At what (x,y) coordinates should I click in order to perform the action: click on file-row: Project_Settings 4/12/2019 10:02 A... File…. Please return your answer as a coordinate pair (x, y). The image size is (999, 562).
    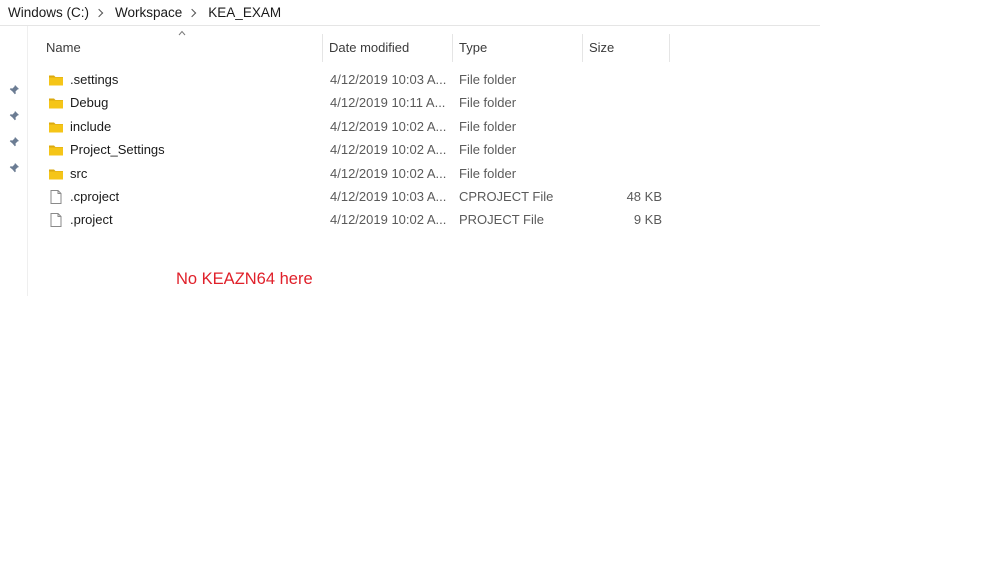
    Looking at the image, I should click on (358, 149).